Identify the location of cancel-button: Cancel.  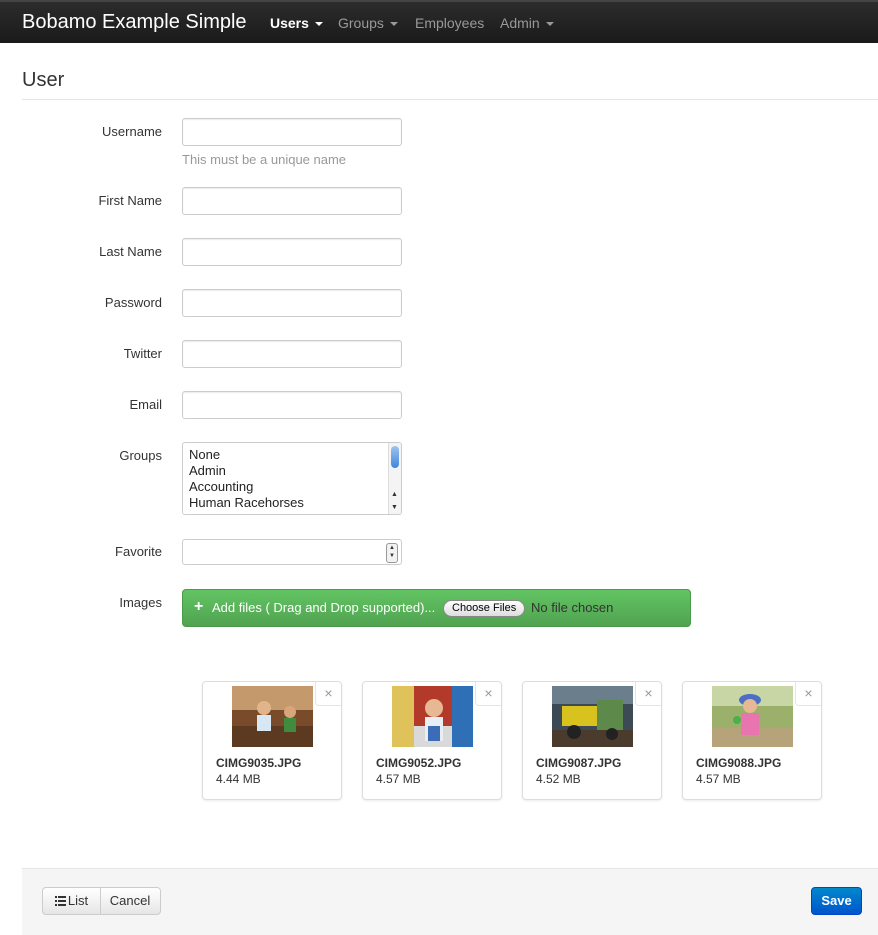
(130, 901).